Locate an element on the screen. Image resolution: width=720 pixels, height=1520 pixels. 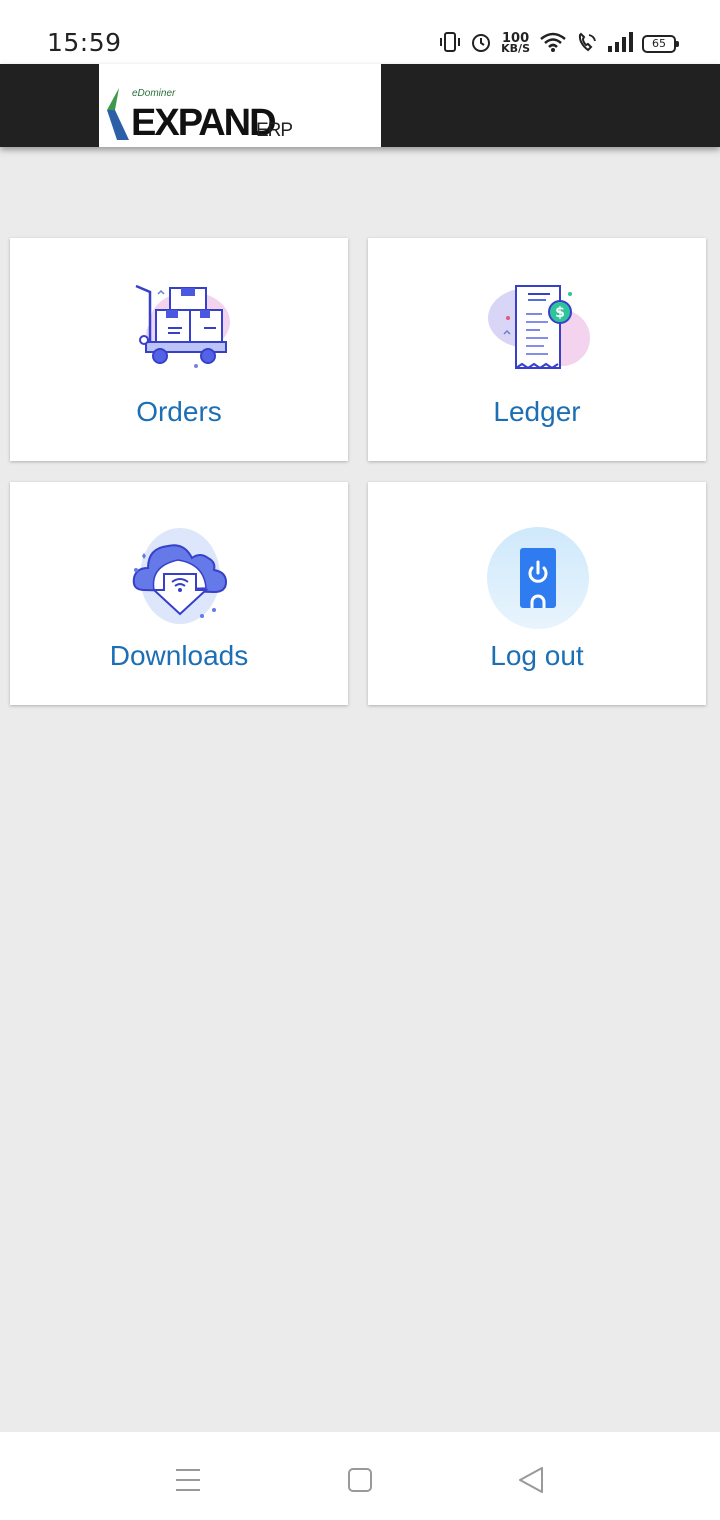
back-icon is located at coordinates (530, 1480).